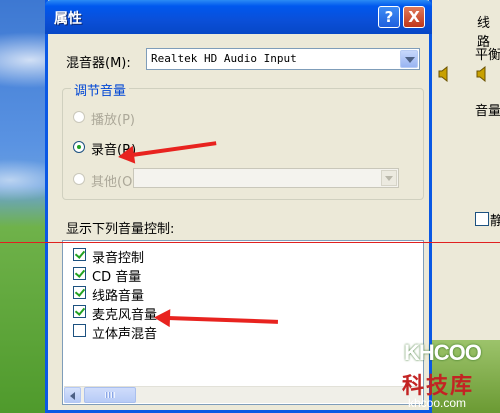  I want to click on dialog-title: 属性, so click(68, 19).